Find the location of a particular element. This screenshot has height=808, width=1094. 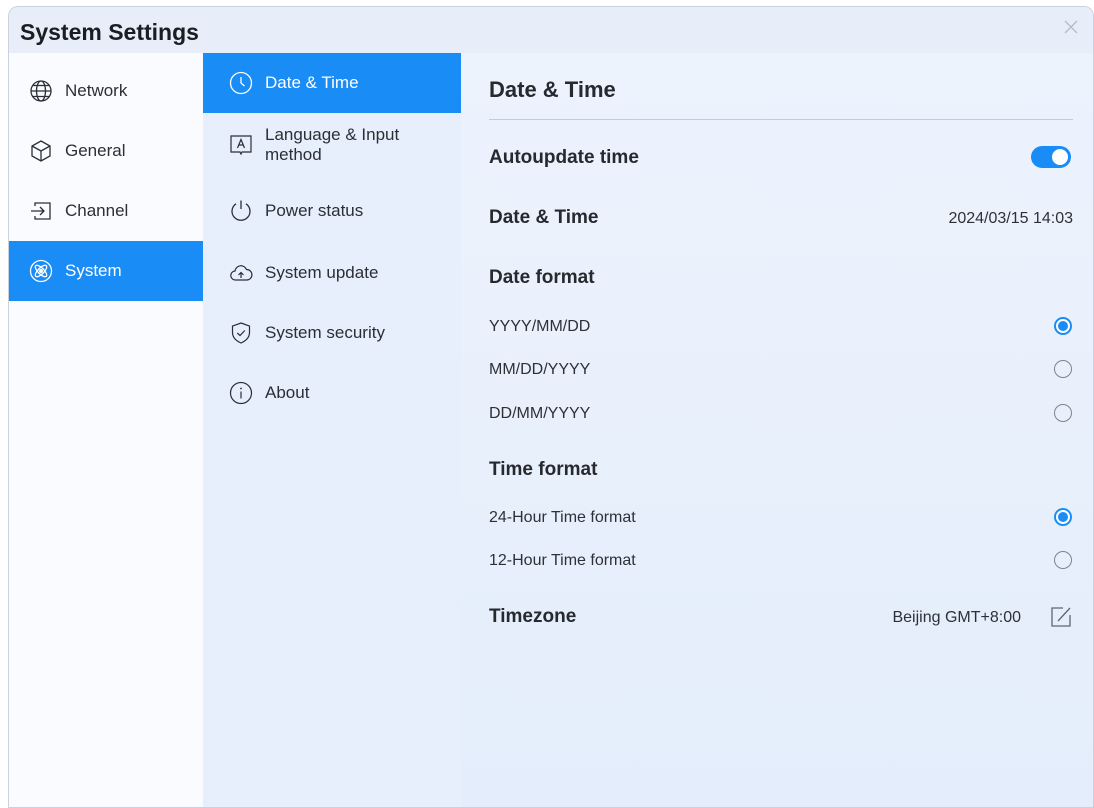

globe-icon is located at coordinates (41, 91).